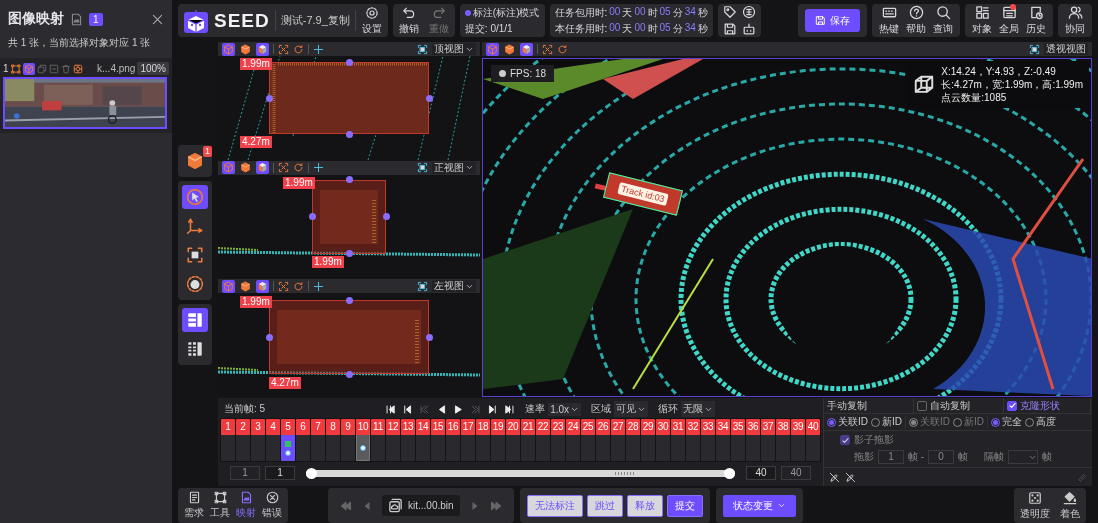 This screenshot has height=523, width=1098. I want to click on search-button: 查询, so click(943, 20).